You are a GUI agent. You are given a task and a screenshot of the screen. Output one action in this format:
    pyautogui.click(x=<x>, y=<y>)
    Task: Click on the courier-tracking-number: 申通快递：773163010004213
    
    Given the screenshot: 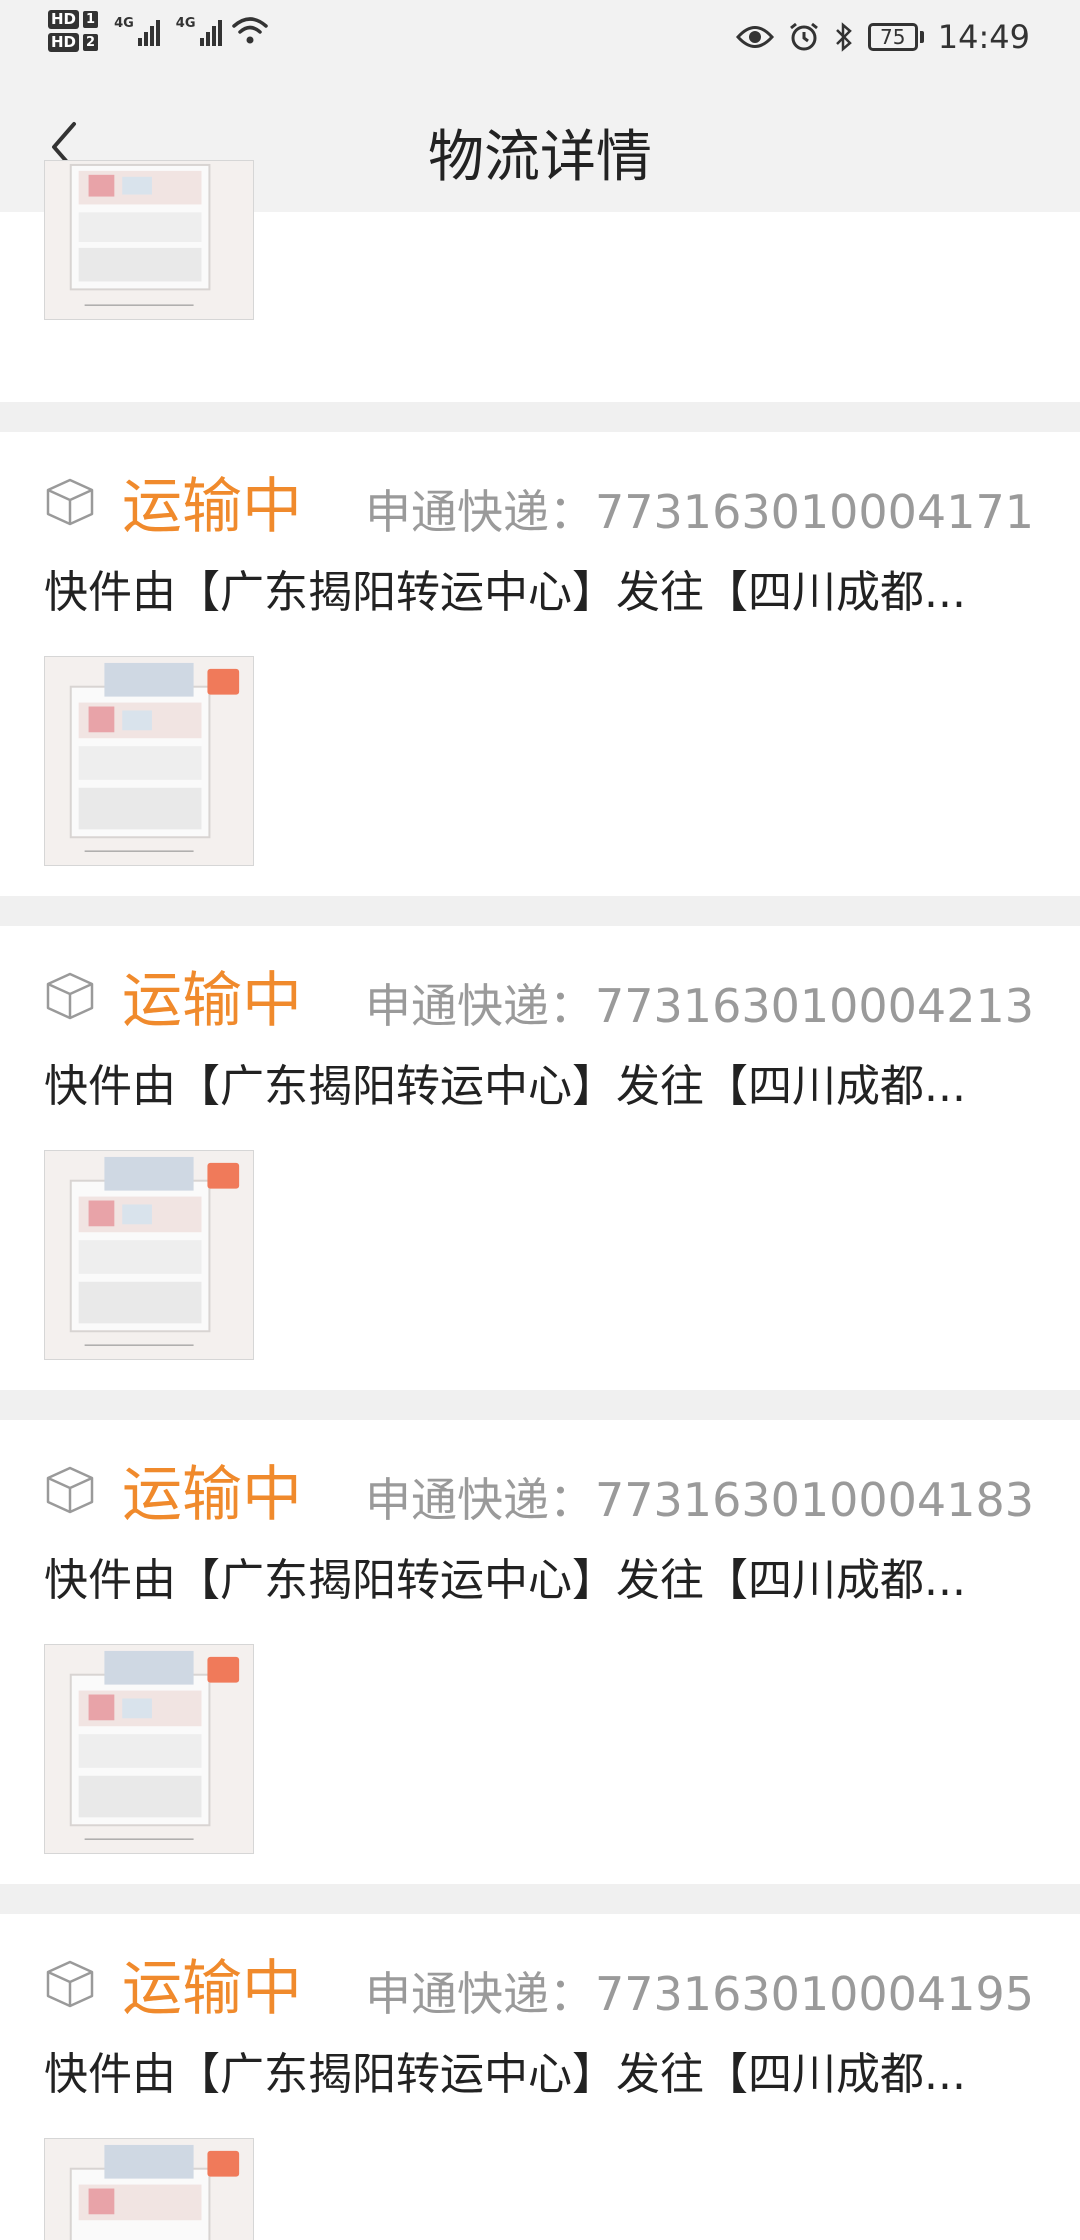 What is the action you would take?
    pyautogui.click(x=699, y=1006)
    